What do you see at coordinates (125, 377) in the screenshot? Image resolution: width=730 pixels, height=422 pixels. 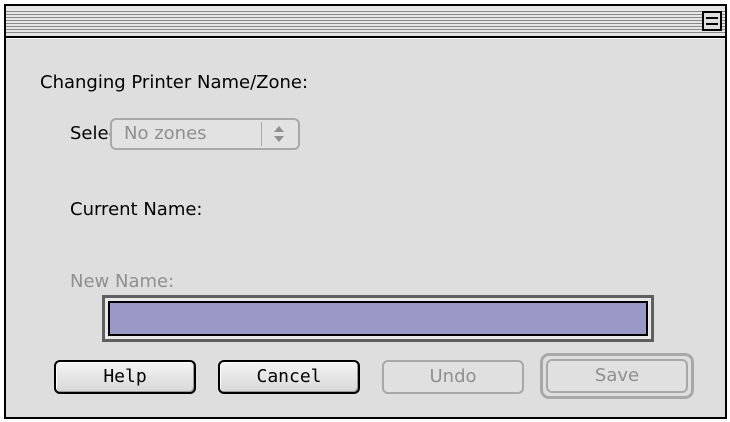 I see `help-button: Help` at bounding box center [125, 377].